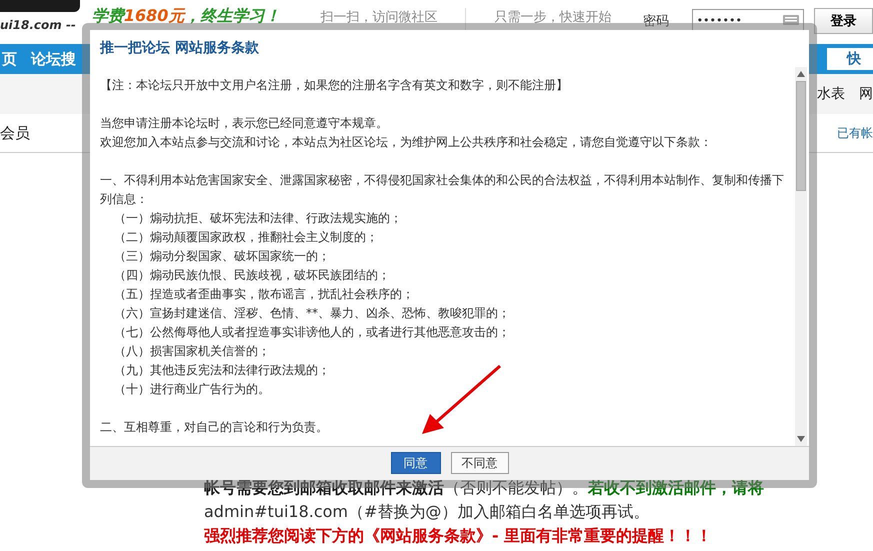  Describe the element at coordinates (252, 275) in the screenshot. I see `terms-item: （四）煽动民族仇恨、民族歧视，破坏民族团结的；` at that location.